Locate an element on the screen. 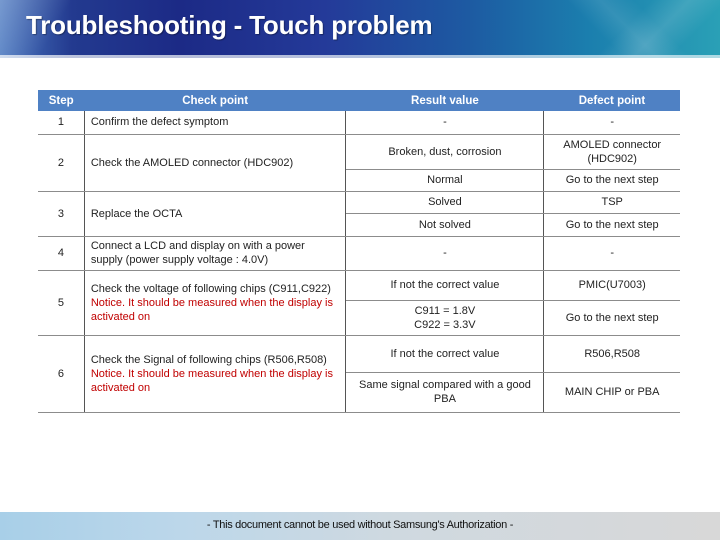  table-row: 3 Replace the OCTA Solved TSP is located at coordinates (359, 214).